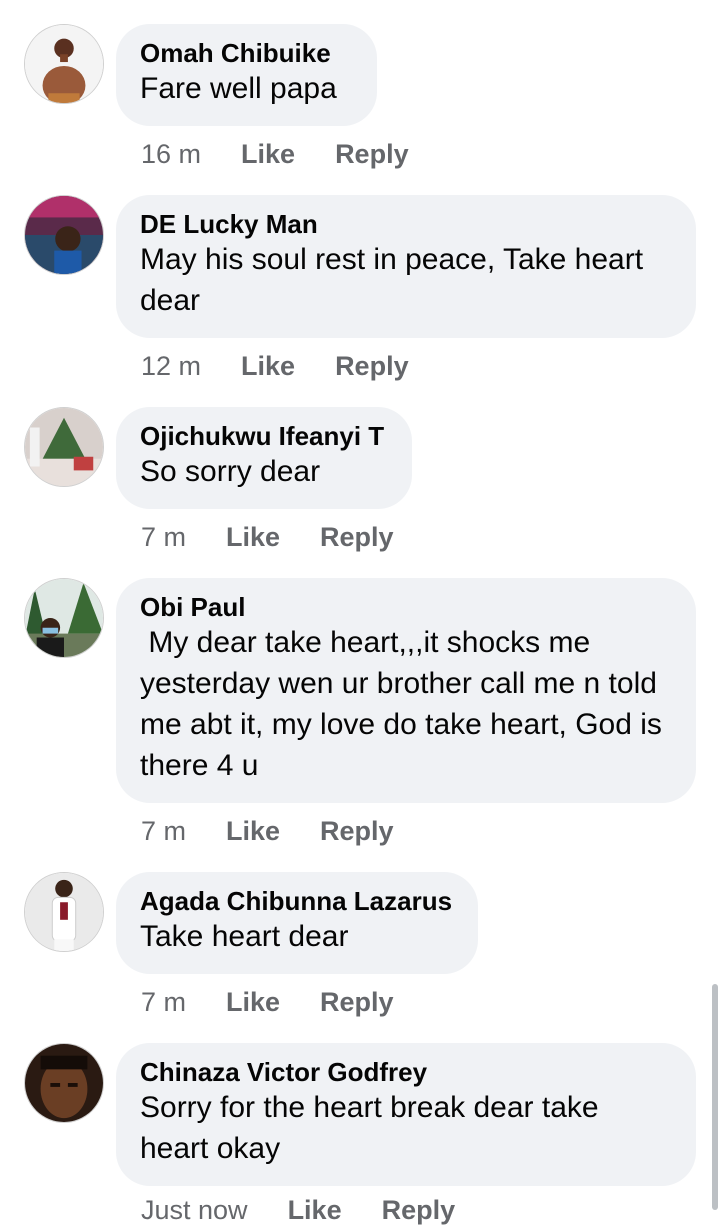 This screenshot has height=1226, width=720. What do you see at coordinates (246, 53) in the screenshot?
I see `commenter-name: Omah Chibuike` at bounding box center [246, 53].